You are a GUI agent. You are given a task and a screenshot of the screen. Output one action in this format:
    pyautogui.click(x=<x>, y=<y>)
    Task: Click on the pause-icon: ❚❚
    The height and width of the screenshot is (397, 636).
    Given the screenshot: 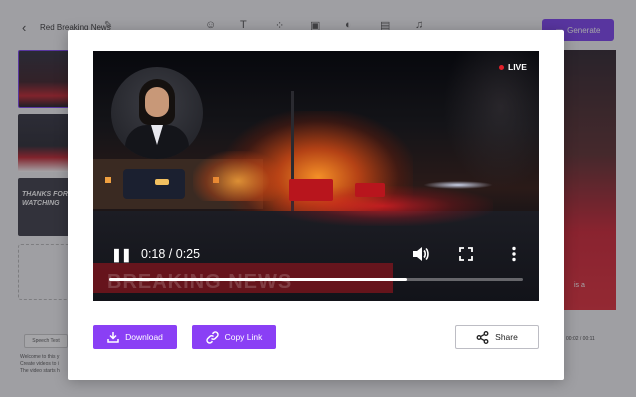 What is the action you would take?
    pyautogui.click(x=121, y=255)
    